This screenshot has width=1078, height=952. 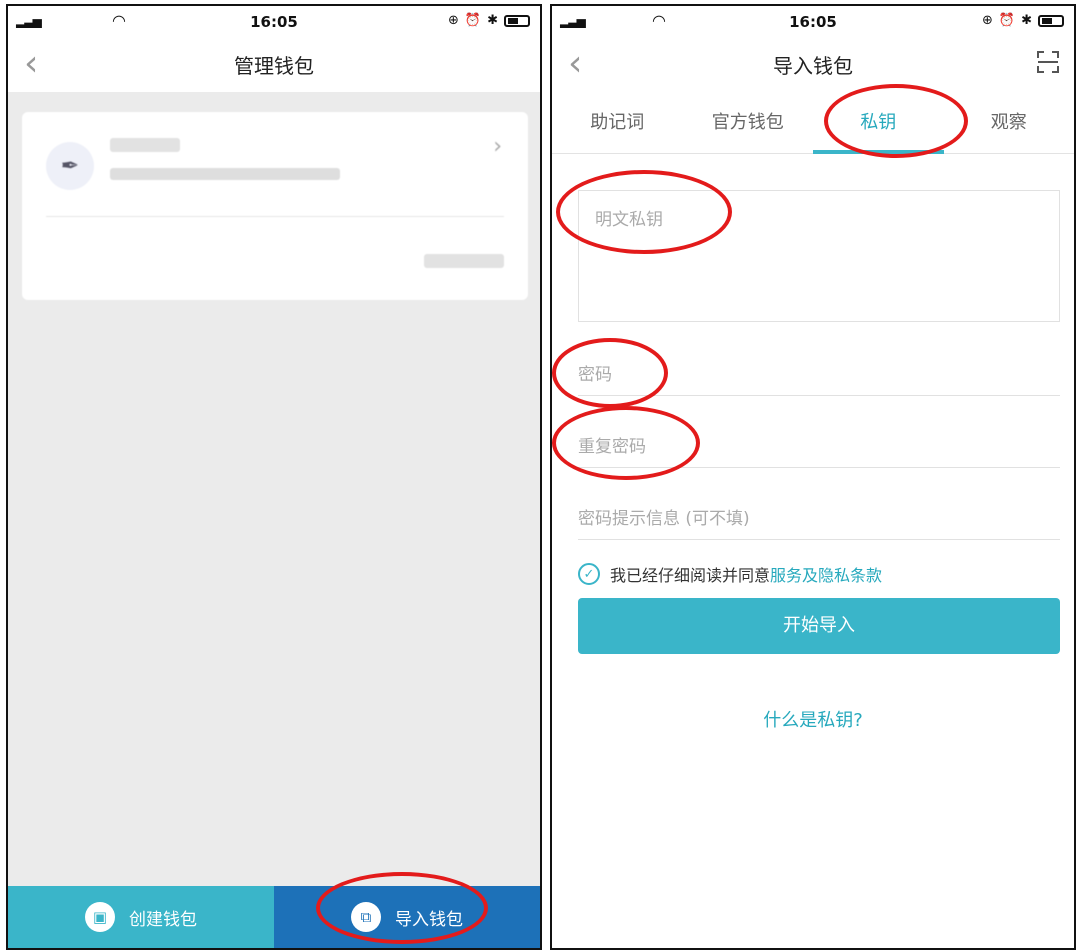 I want to click on bottom-action-bar: ▣ 创建钱包 ⧉ 导入钱包, so click(x=274, y=917).